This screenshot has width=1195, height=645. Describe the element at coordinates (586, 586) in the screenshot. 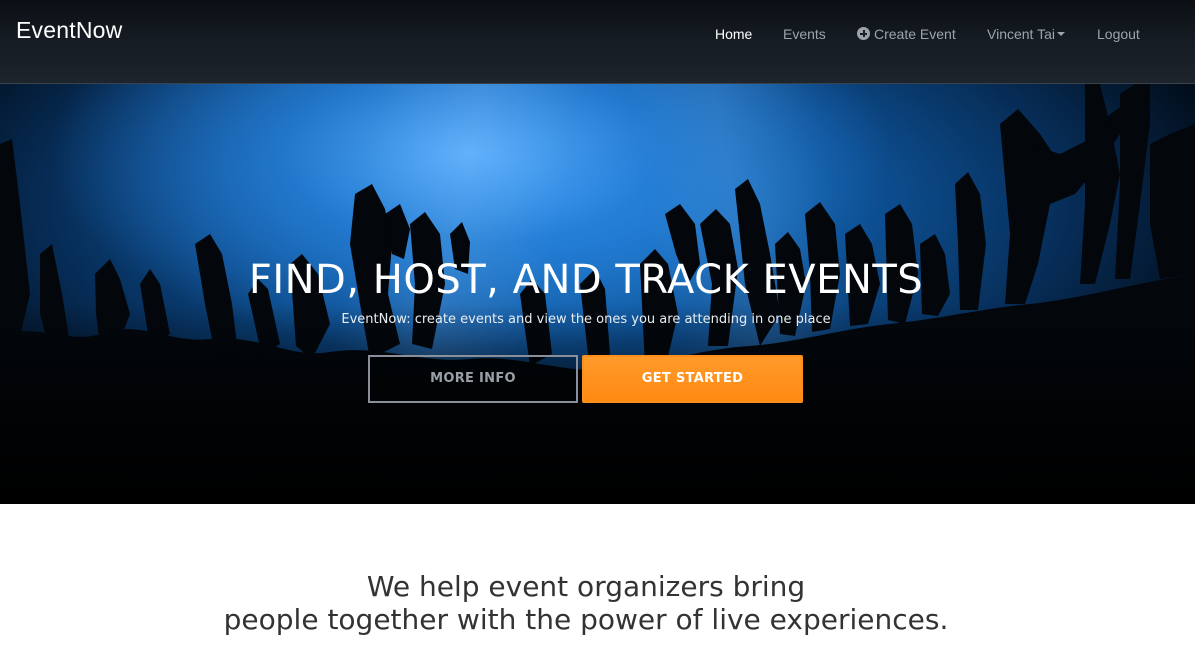

I see `about-line-1: We help event organizers bring` at that location.